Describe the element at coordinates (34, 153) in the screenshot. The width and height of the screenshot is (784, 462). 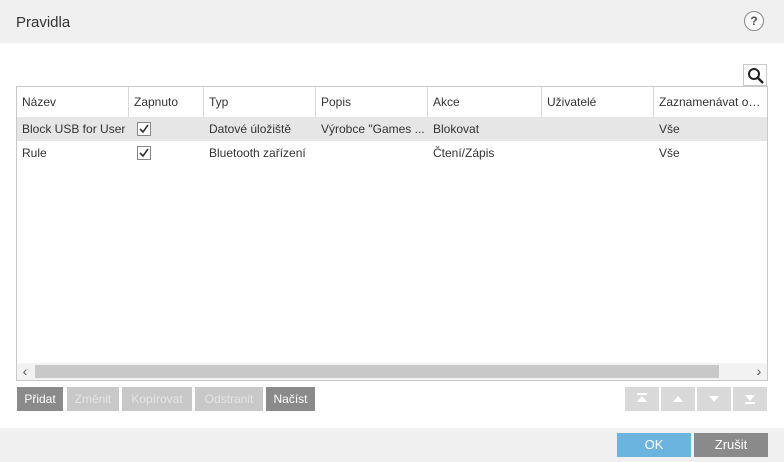
I see `cell-name: Rule` at that location.